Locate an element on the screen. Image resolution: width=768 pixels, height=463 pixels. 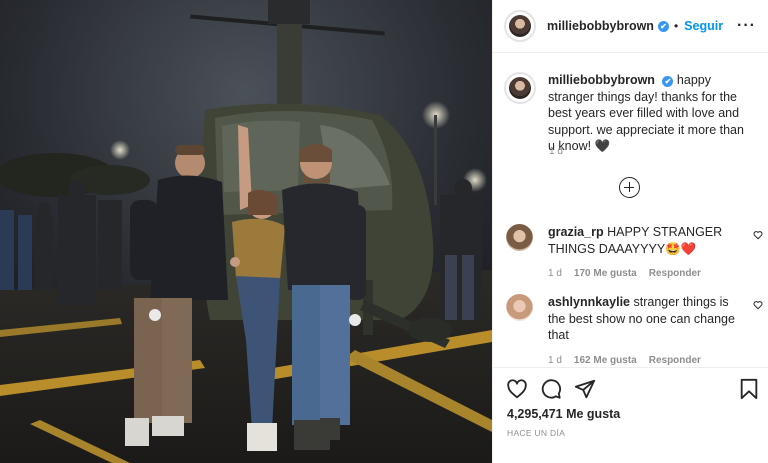
comment-icon is located at coordinates (551, 389).